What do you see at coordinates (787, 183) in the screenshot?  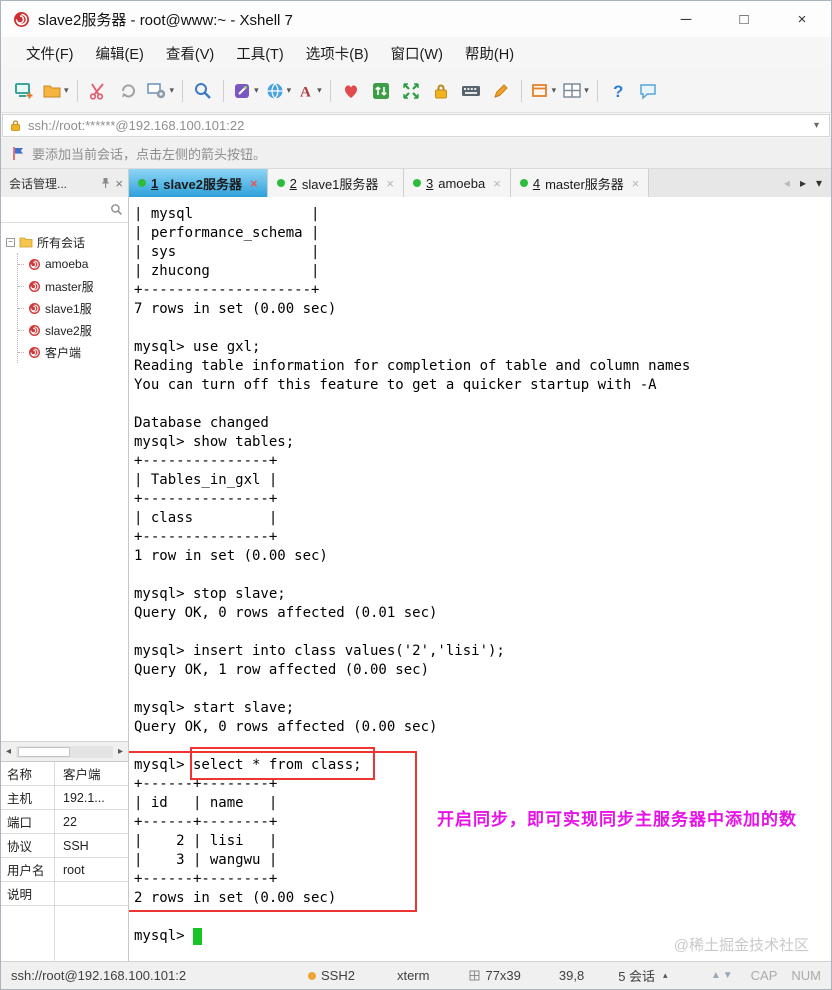 I see `prev-tab-icon: ◂` at bounding box center [787, 183].